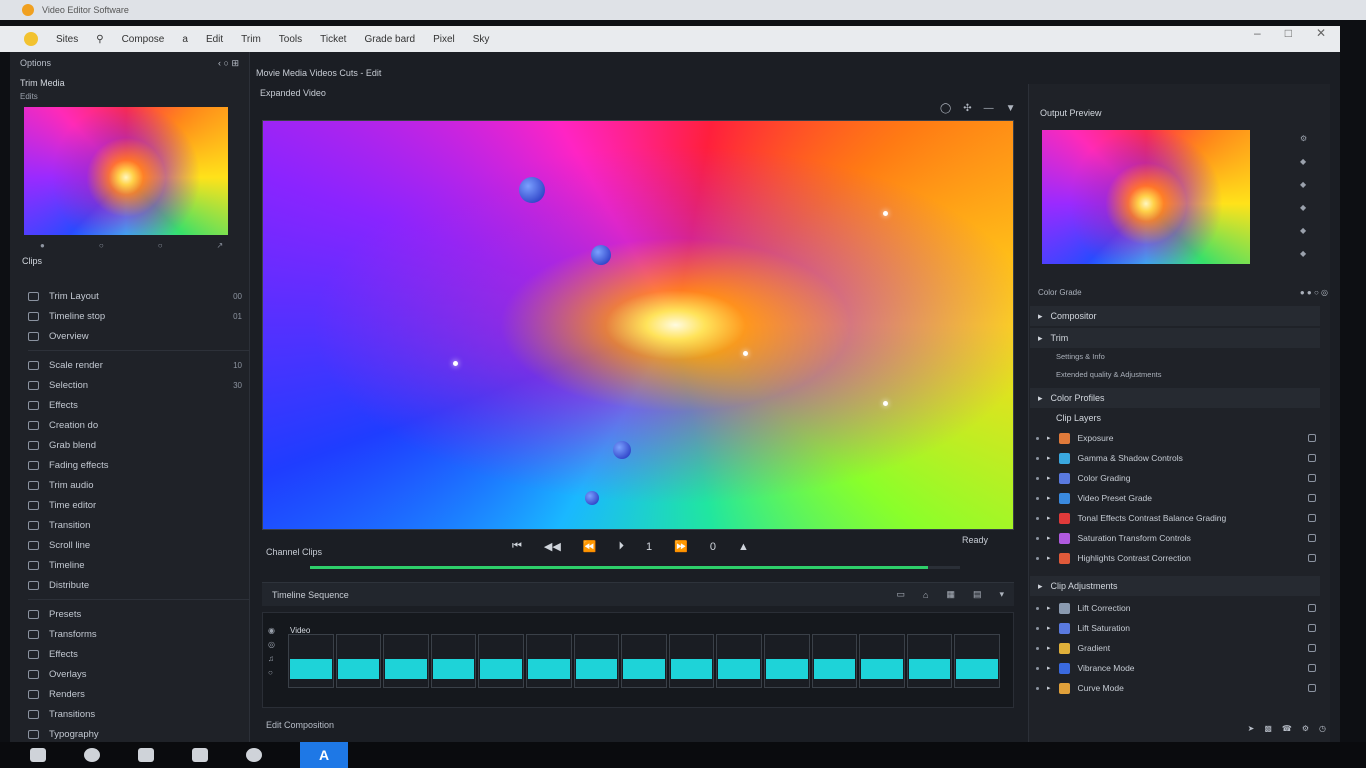  Describe the element at coordinates (1176, 558) in the screenshot. I see `layer-item: ▸ Highlights Contrast Correction` at that location.